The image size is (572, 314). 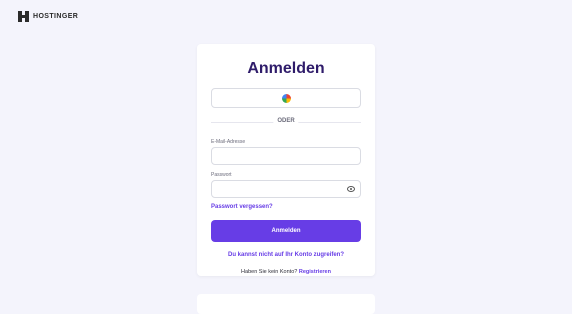 I want to click on register-row: Haben Sie kein Konto? Registrieren, so click(x=286, y=272).